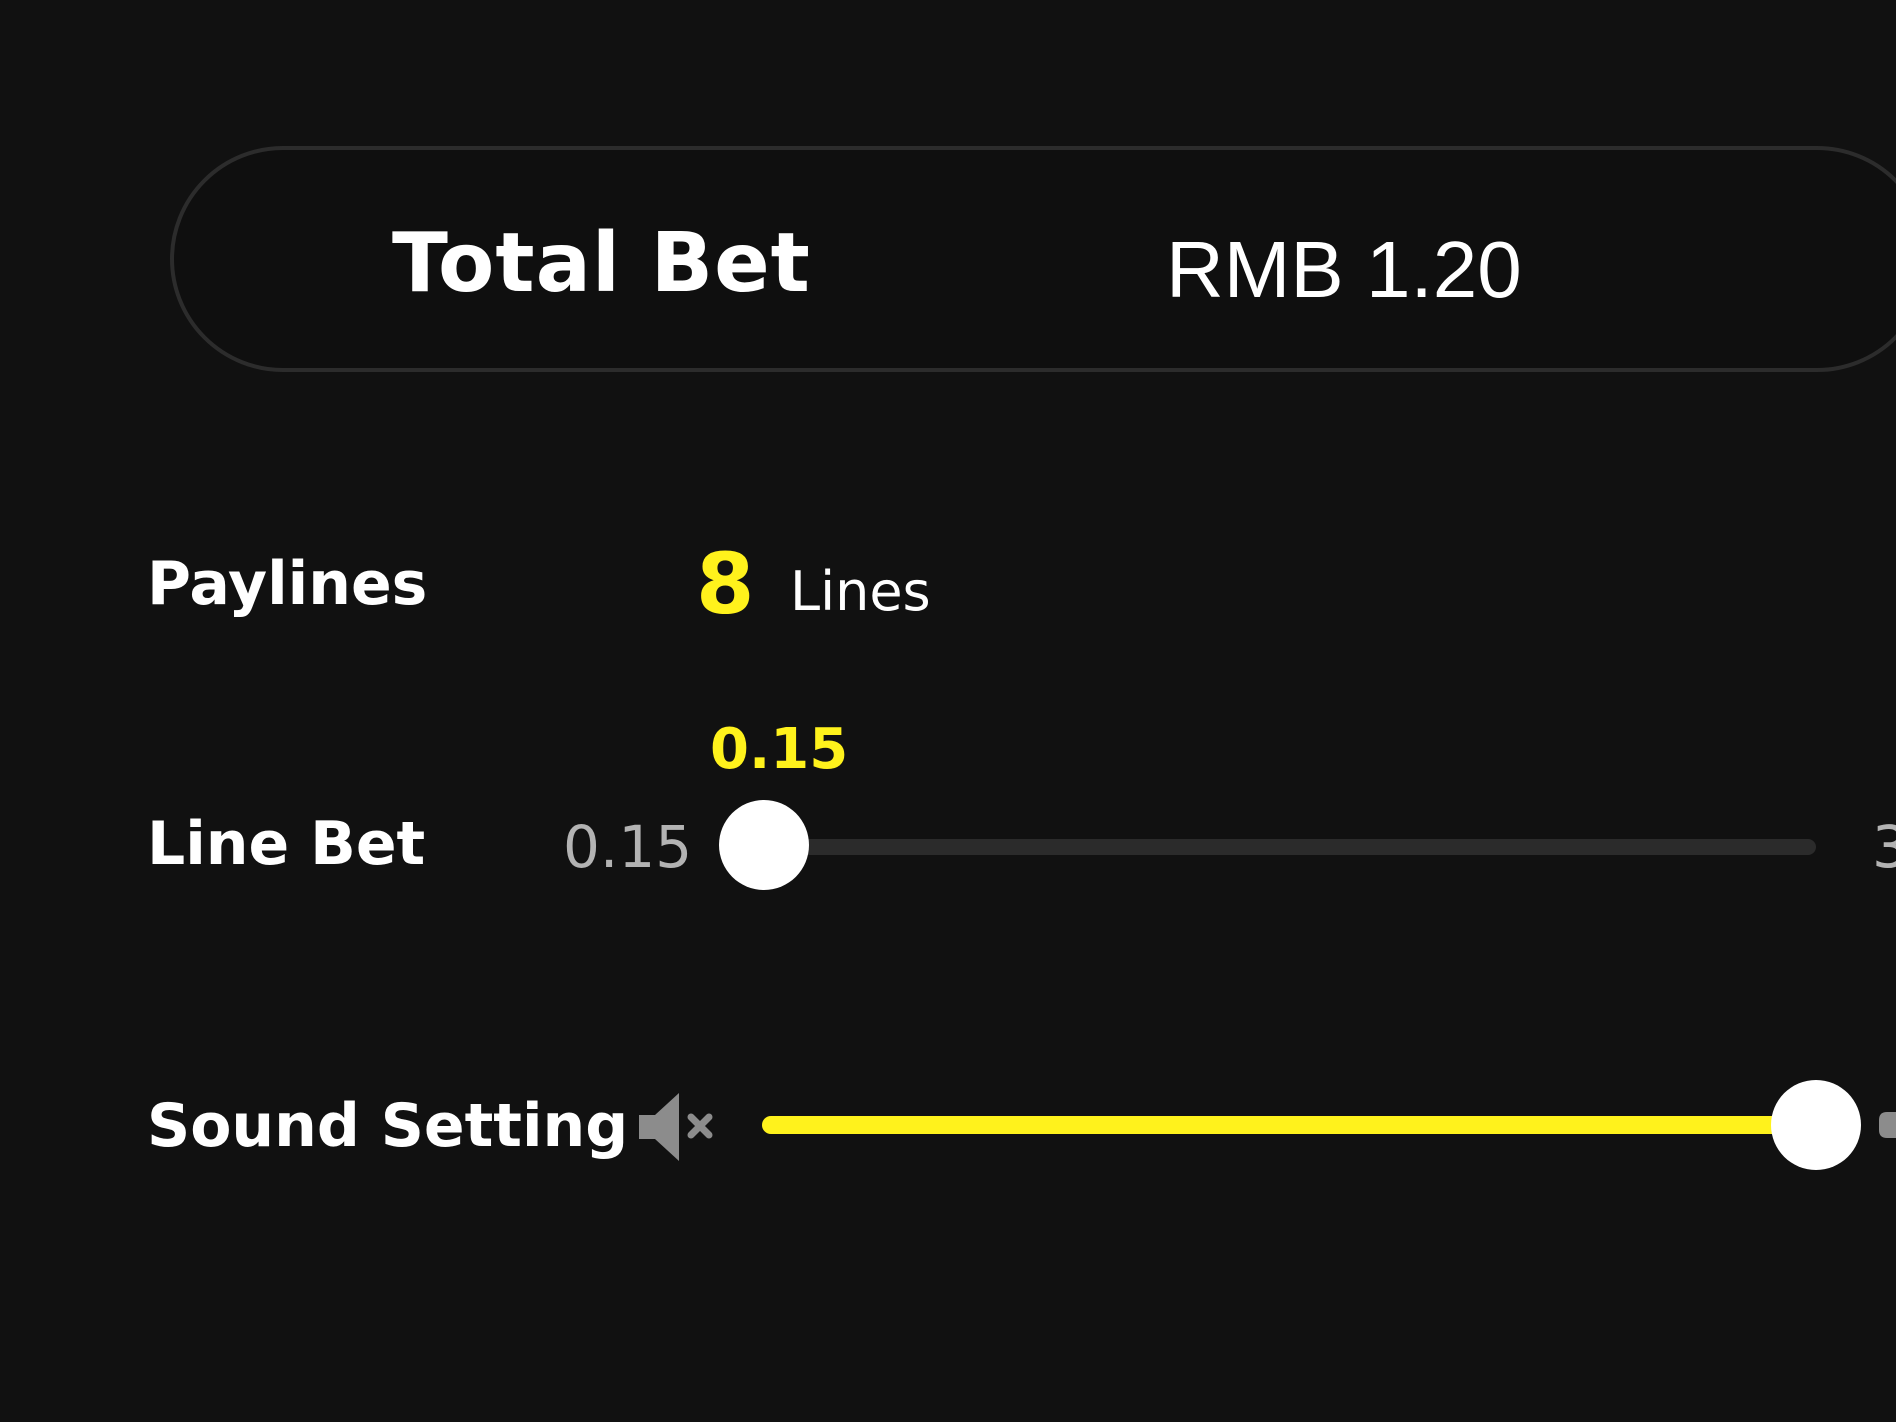 The width and height of the screenshot is (1896, 1422). I want to click on volume-slider-track, so click(1289, 1125).